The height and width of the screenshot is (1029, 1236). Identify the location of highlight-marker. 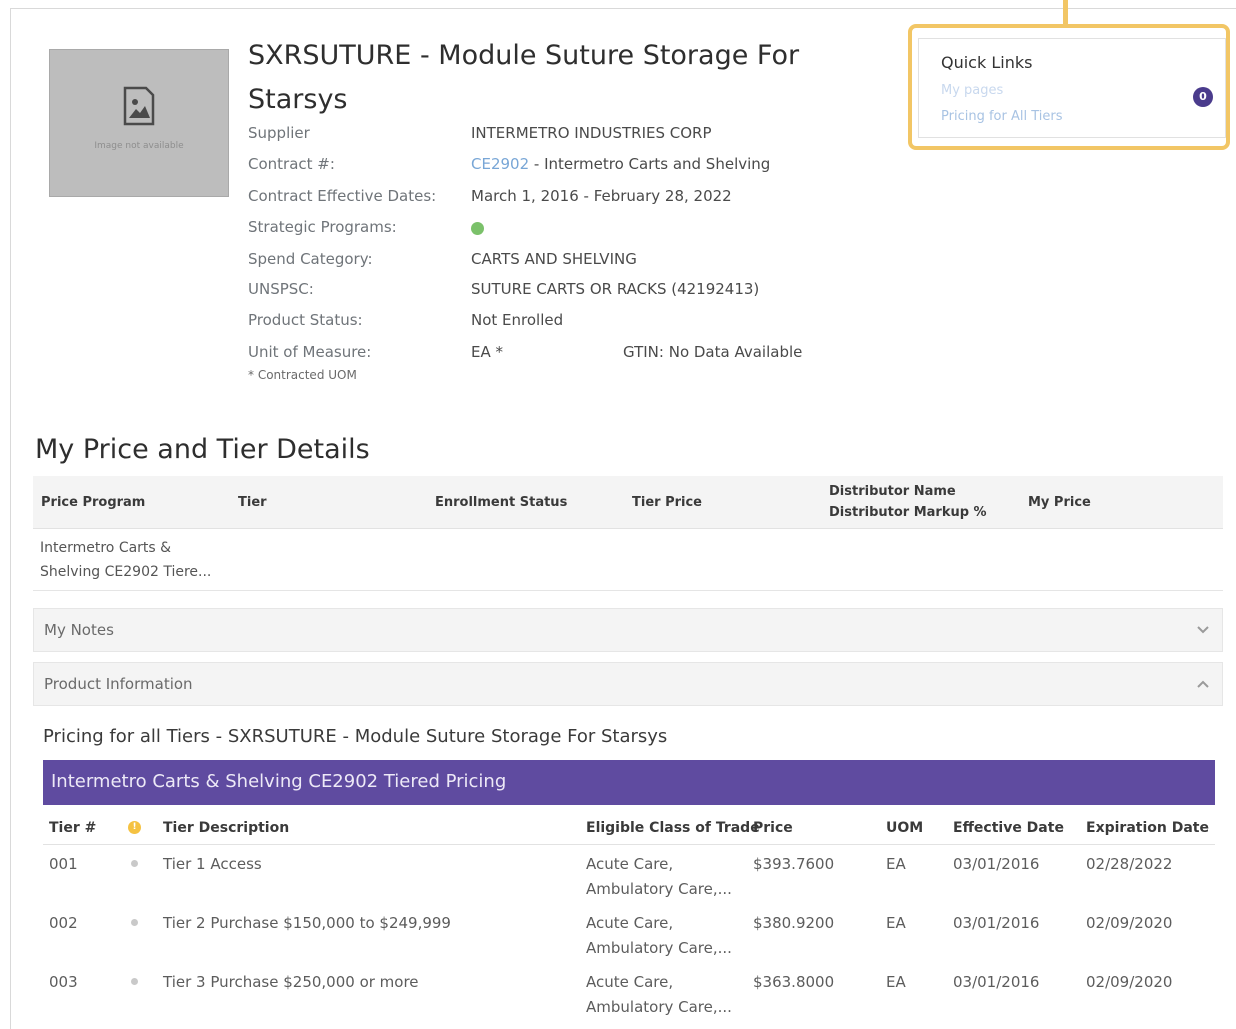
(1065, 12).